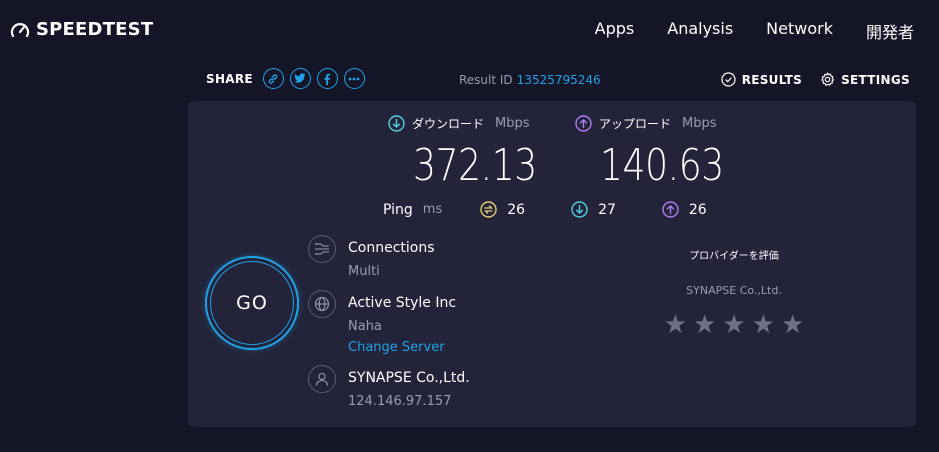 This screenshot has height=452, width=939. Describe the element at coordinates (365, 326) in the screenshot. I see `server-location: Naha` at that location.